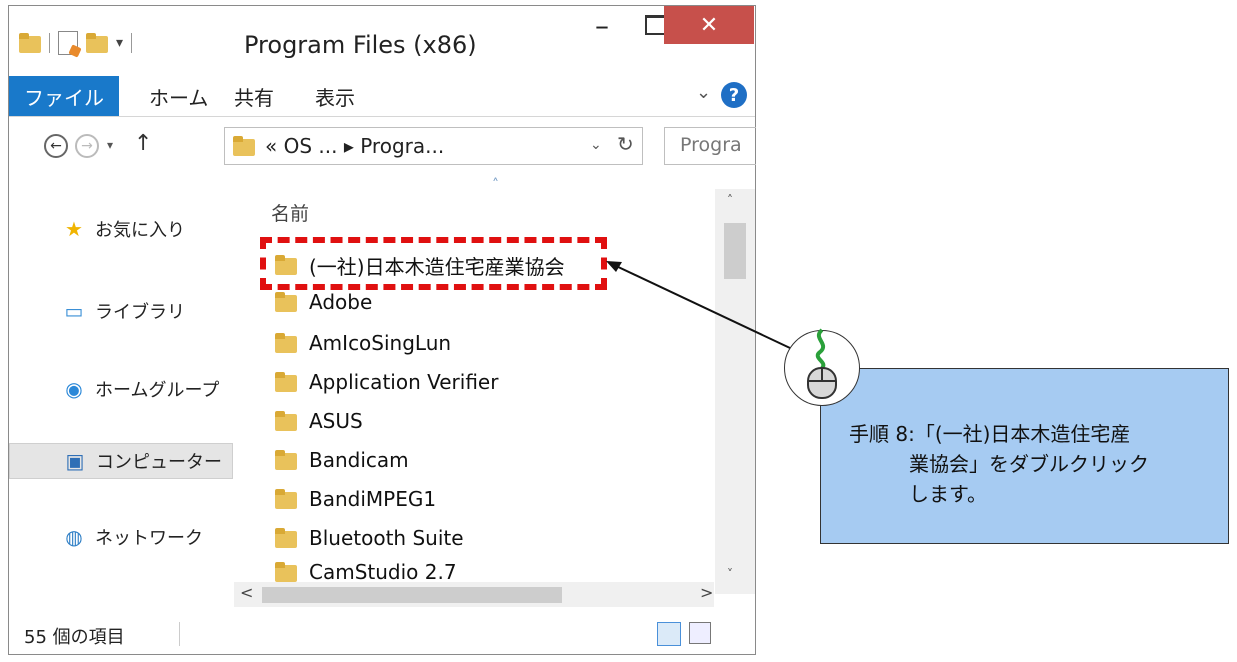  Describe the element at coordinates (822, 363) in the screenshot. I see `mouse-icon` at that location.